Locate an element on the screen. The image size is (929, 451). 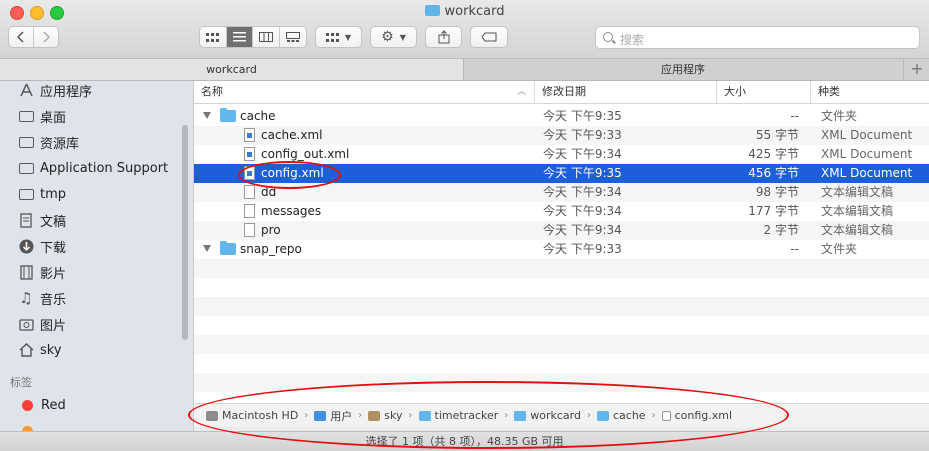
list-view-button is located at coordinates (239, 37).